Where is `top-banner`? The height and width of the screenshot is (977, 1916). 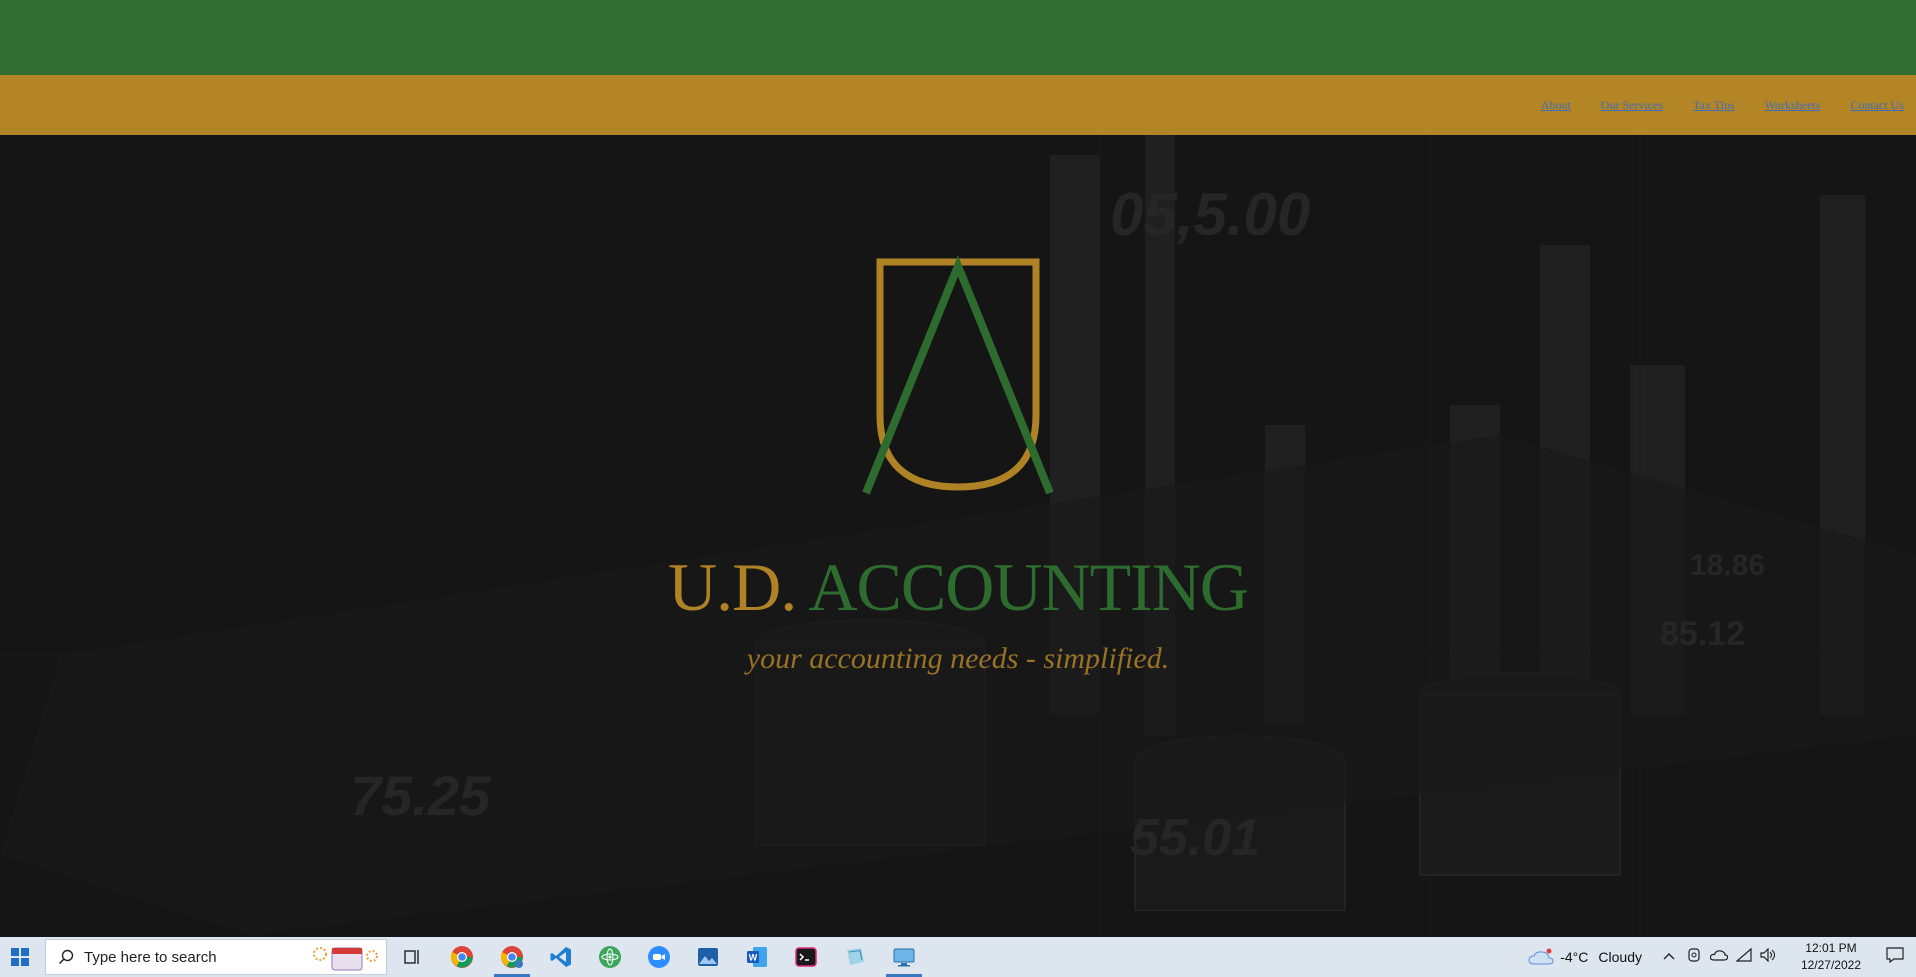 top-banner is located at coordinates (958, 37).